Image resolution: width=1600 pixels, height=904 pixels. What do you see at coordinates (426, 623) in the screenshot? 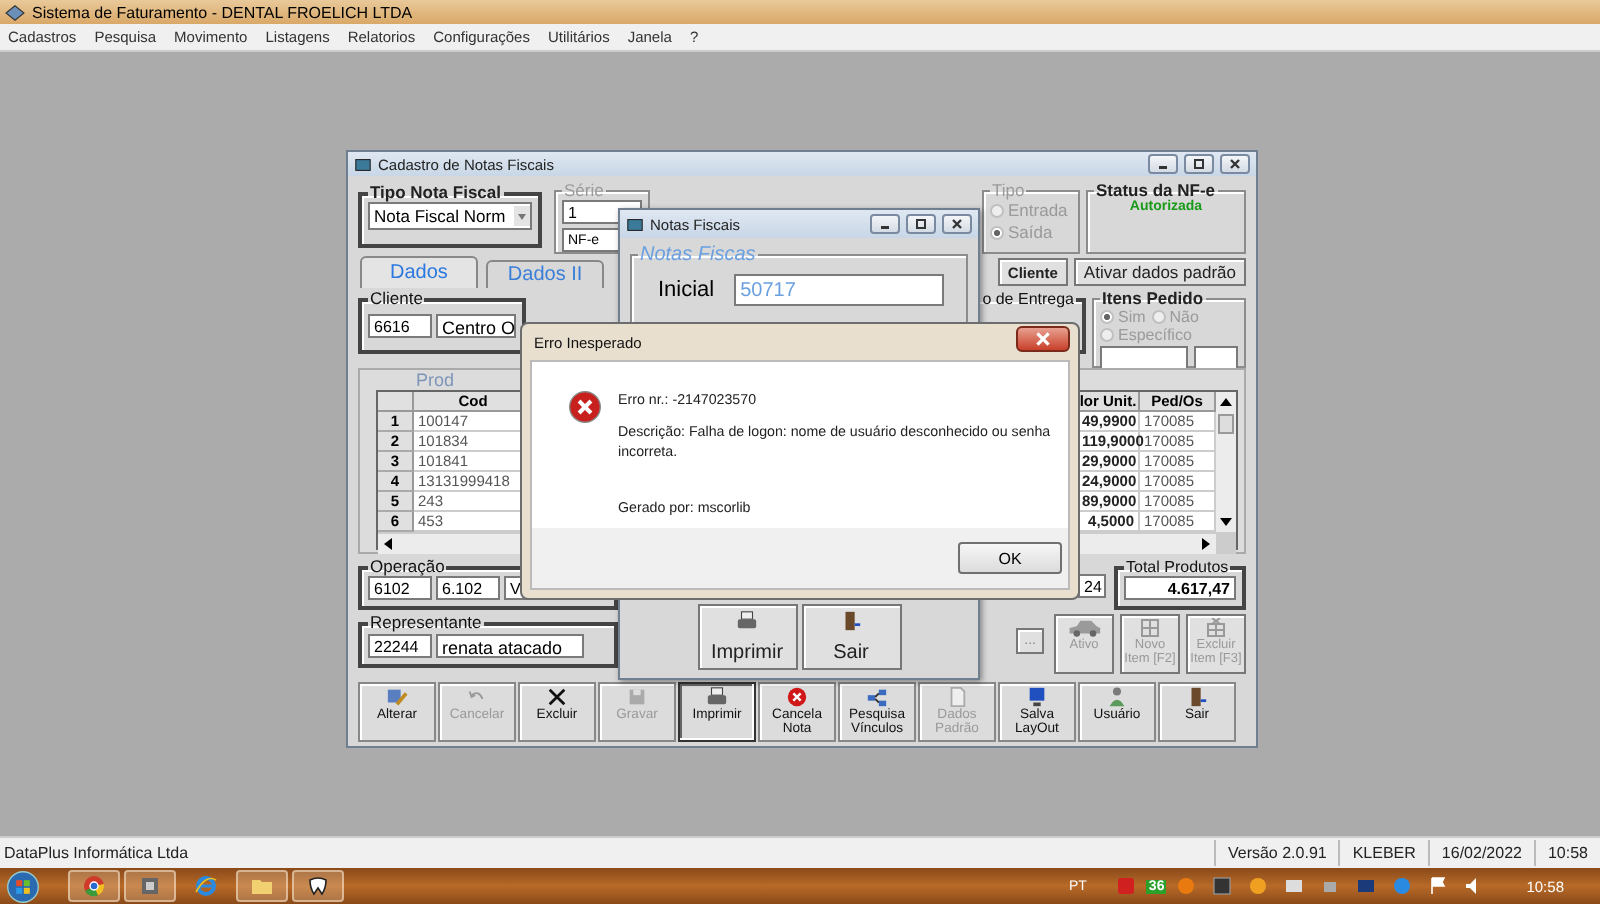
I see `group-label: Representante` at bounding box center [426, 623].